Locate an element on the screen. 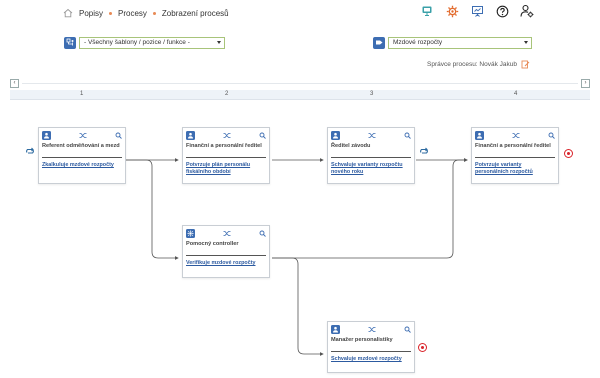 This screenshot has width=600, height=378. step-action-link: Zkalkuluje mzdové rozpočty is located at coordinates (82, 163).